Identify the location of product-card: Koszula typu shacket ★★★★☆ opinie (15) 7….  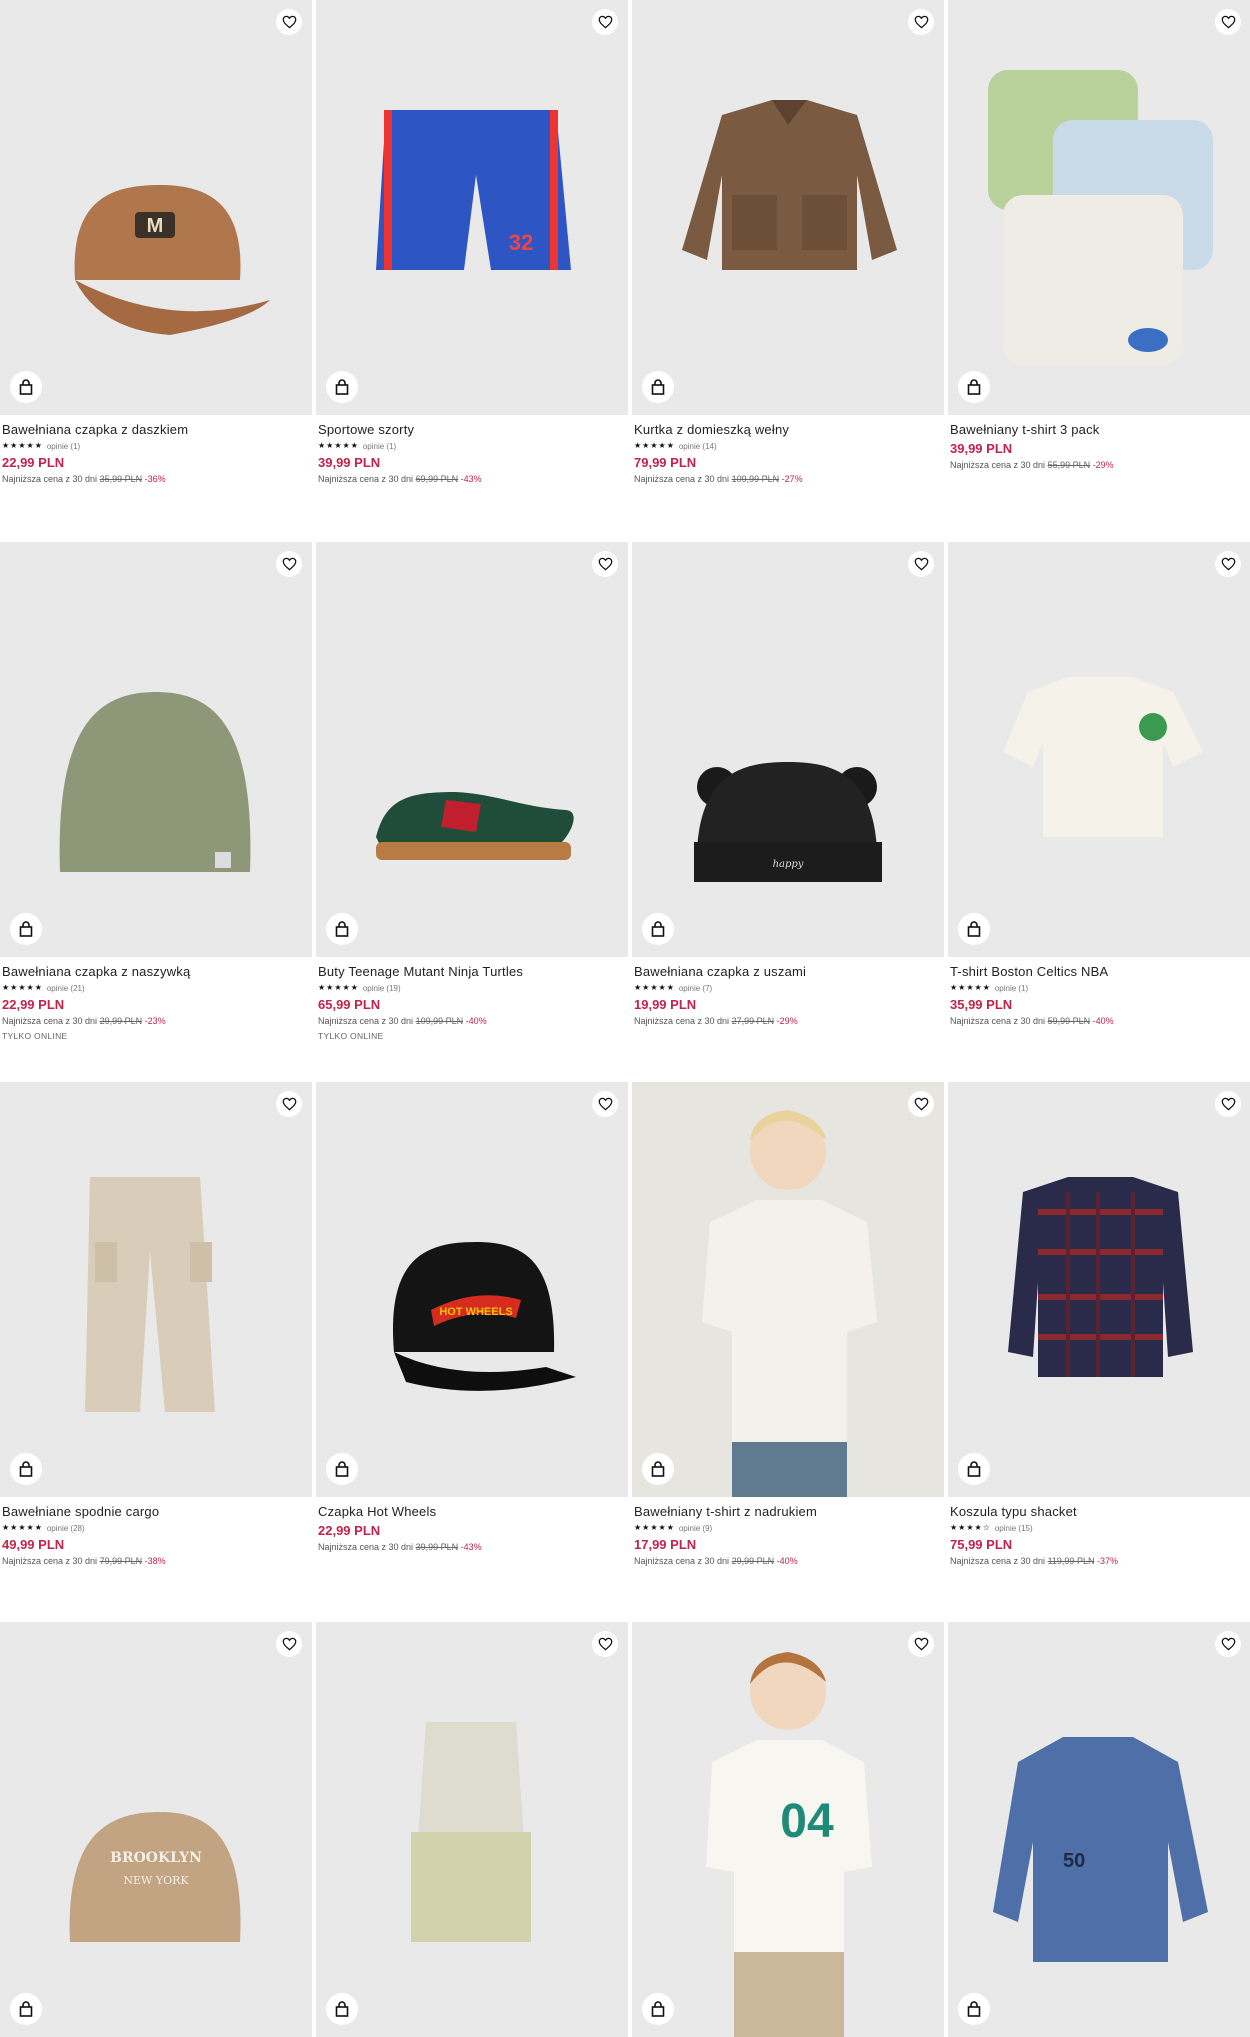
(1099, 1352).